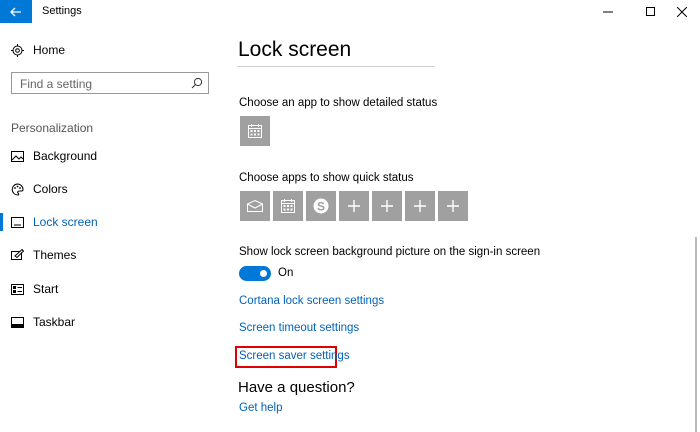  Describe the element at coordinates (55, 255) in the screenshot. I see `sidebar-item-label: Themes` at that location.